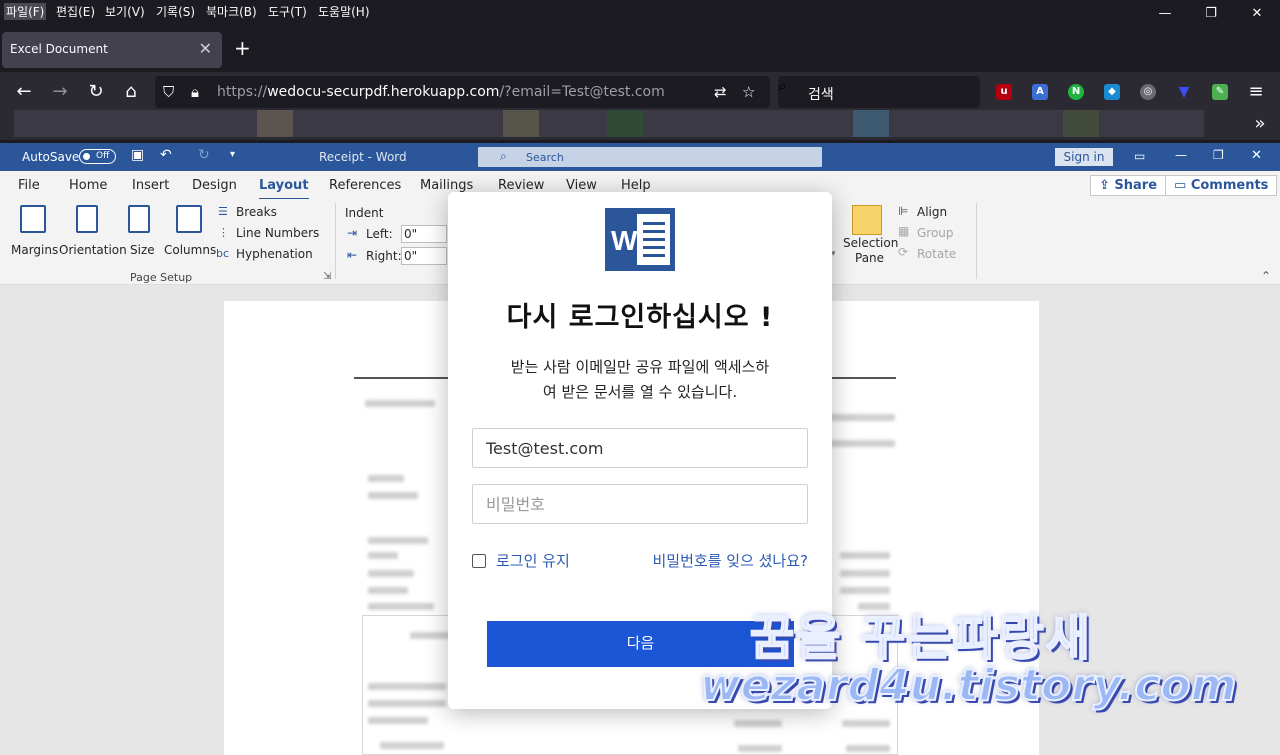 This screenshot has height=755, width=1280. Describe the element at coordinates (446, 185) in the screenshot. I see `tab-mailings: Mailings` at that location.